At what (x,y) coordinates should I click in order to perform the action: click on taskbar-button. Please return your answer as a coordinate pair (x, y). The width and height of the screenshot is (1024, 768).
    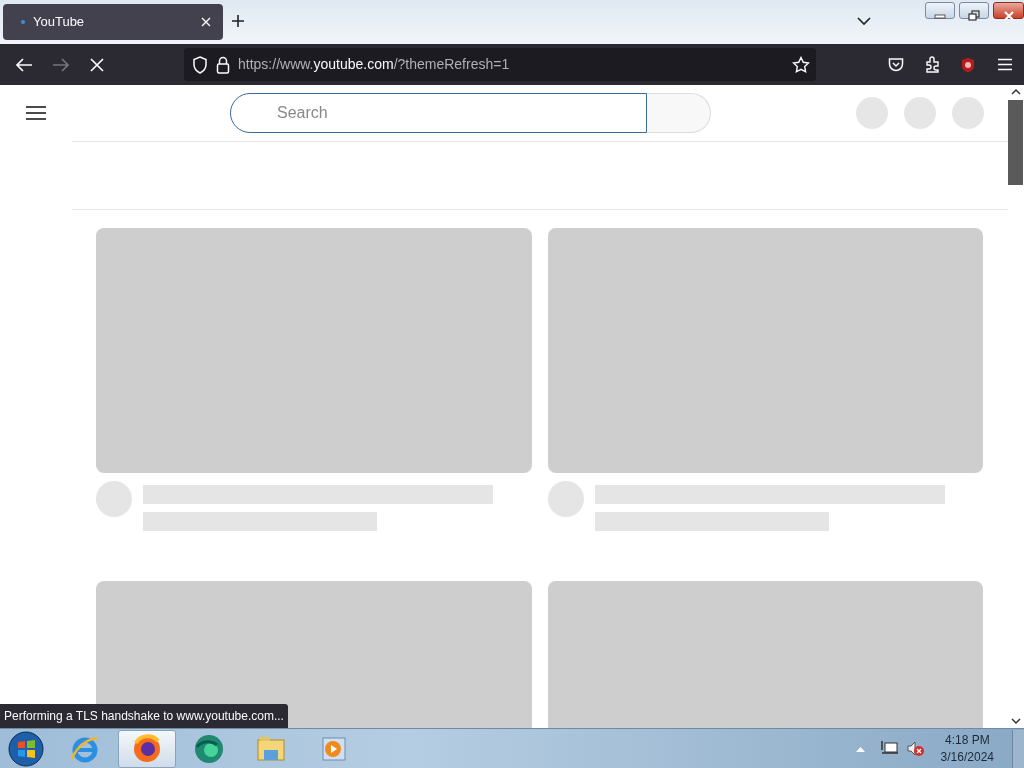
    Looking at the image, I should click on (147, 748).